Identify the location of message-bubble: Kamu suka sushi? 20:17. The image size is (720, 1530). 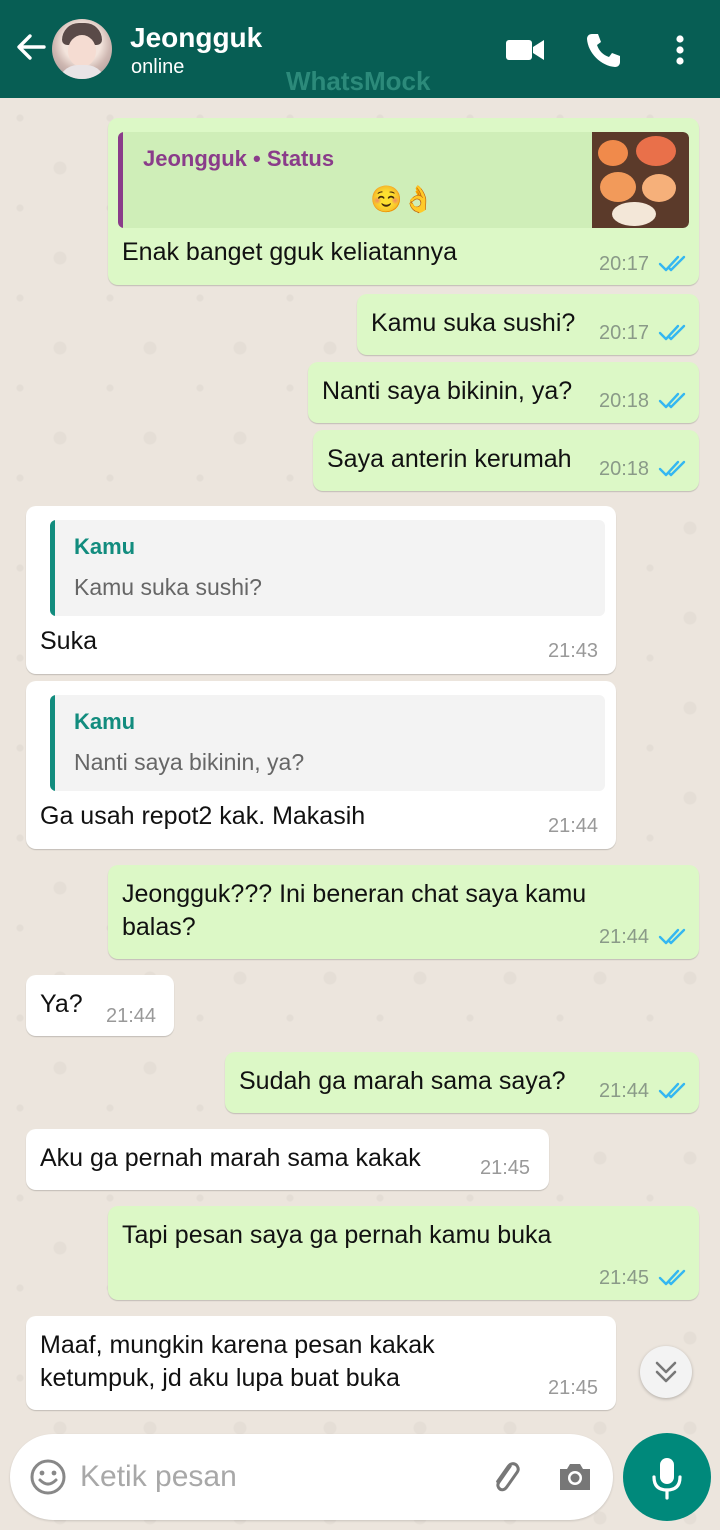
(528, 324).